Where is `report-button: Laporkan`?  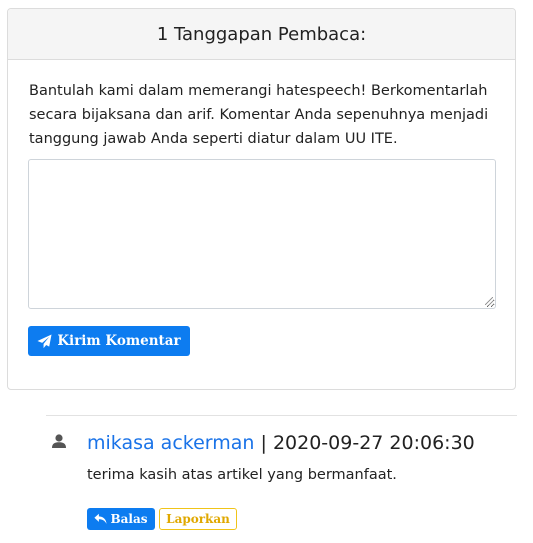
report-button: Laporkan is located at coordinates (198, 519).